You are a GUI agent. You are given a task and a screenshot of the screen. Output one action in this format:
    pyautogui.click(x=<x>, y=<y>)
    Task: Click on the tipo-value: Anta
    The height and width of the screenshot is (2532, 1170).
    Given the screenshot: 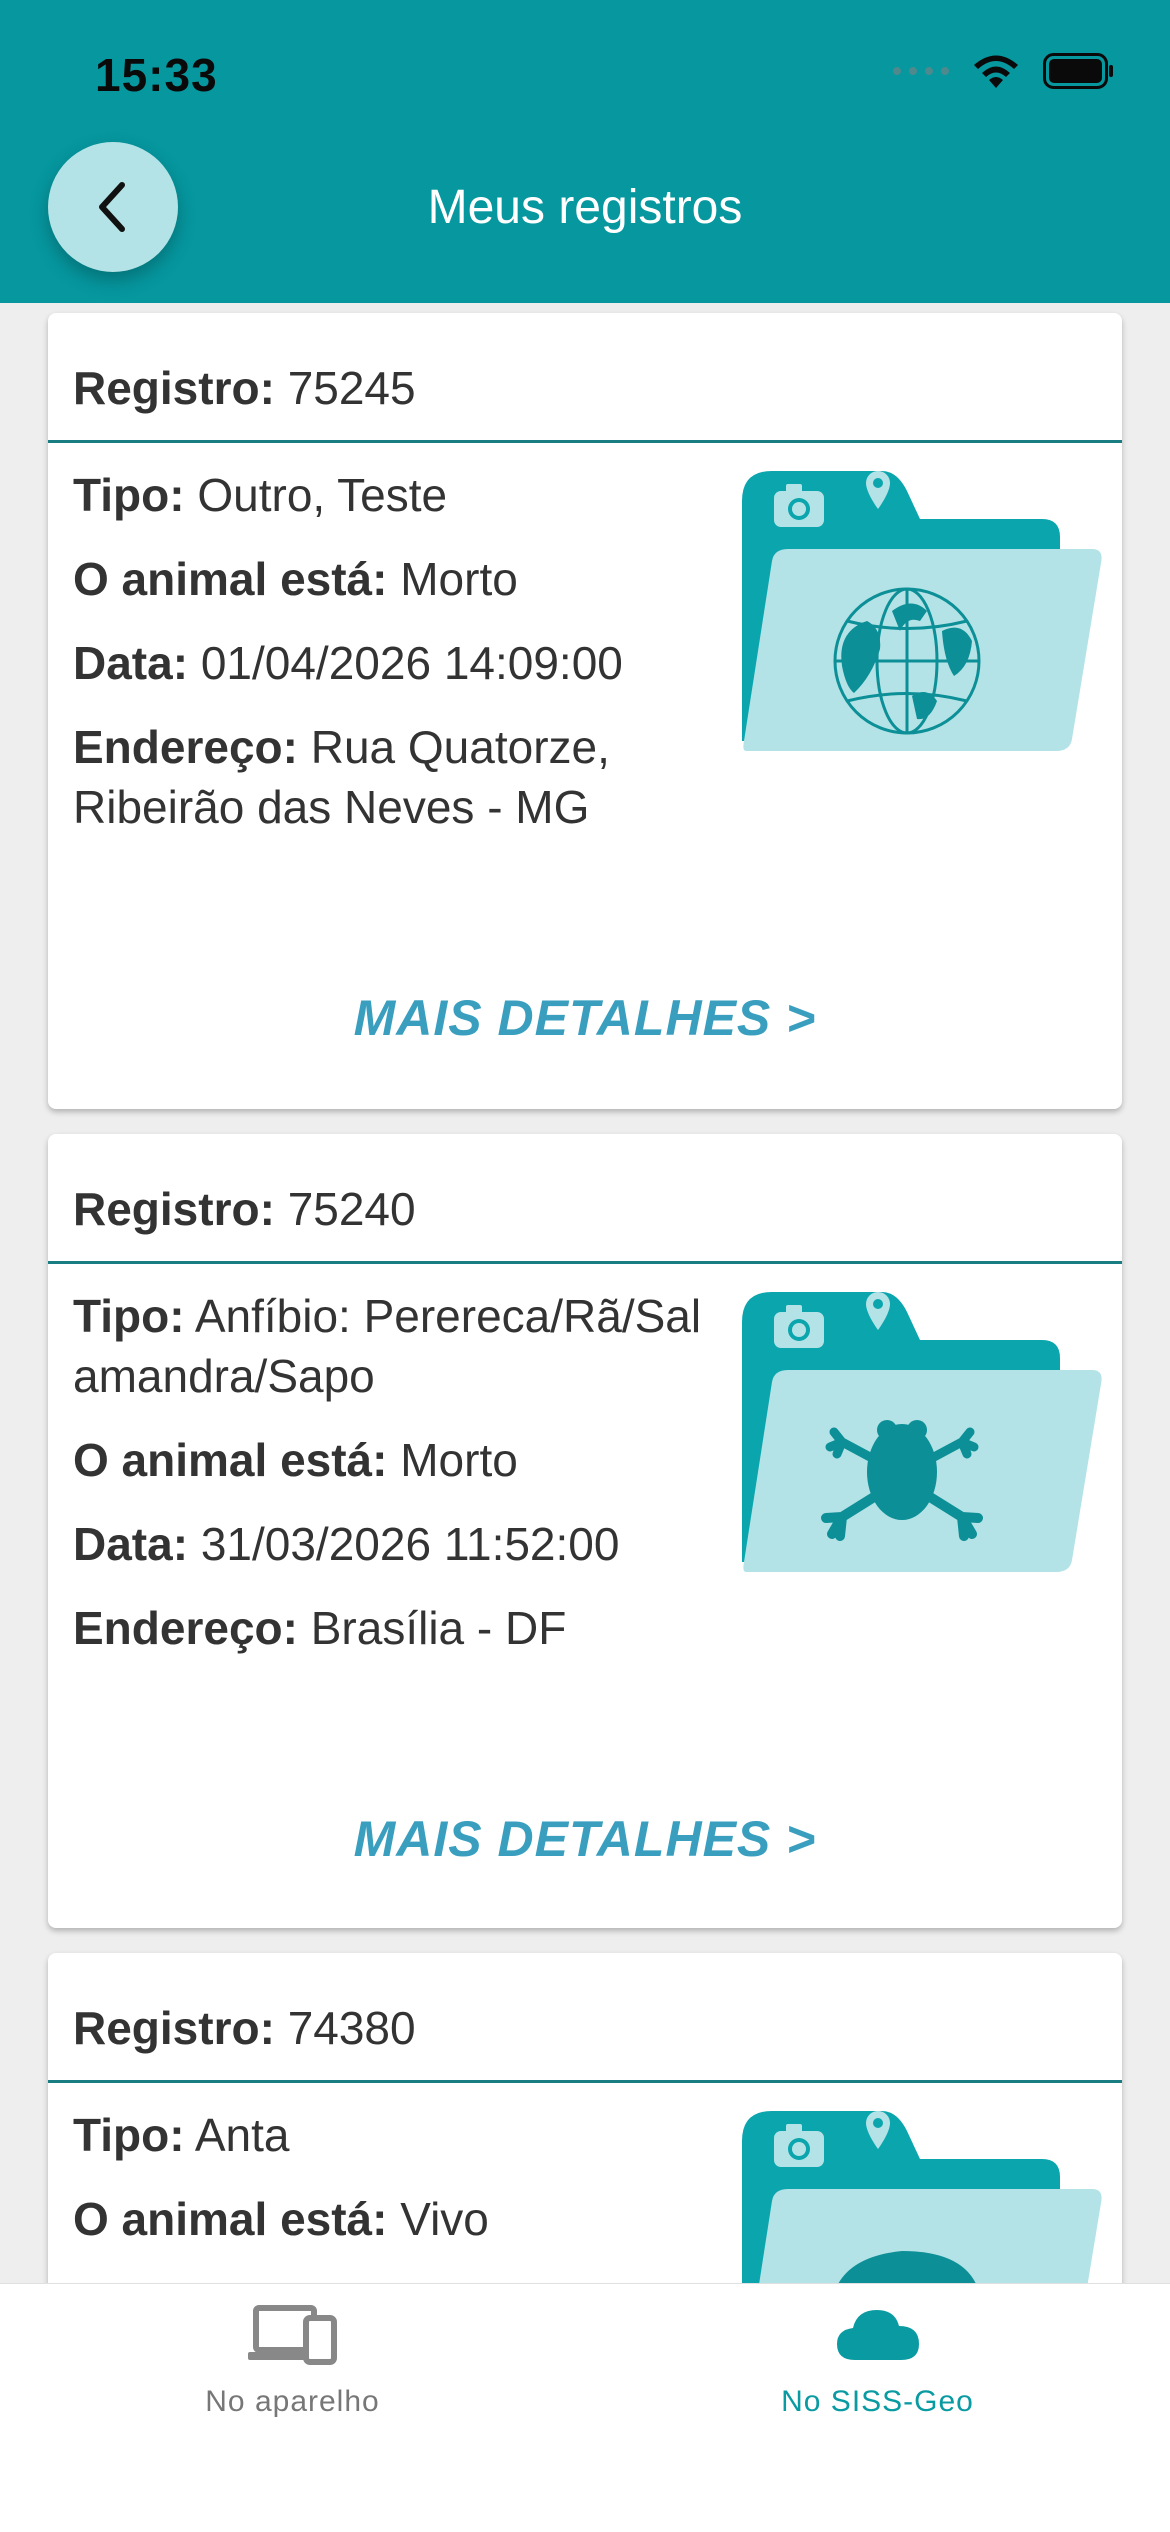 What is the action you would take?
    pyautogui.click(x=242, y=2135)
    